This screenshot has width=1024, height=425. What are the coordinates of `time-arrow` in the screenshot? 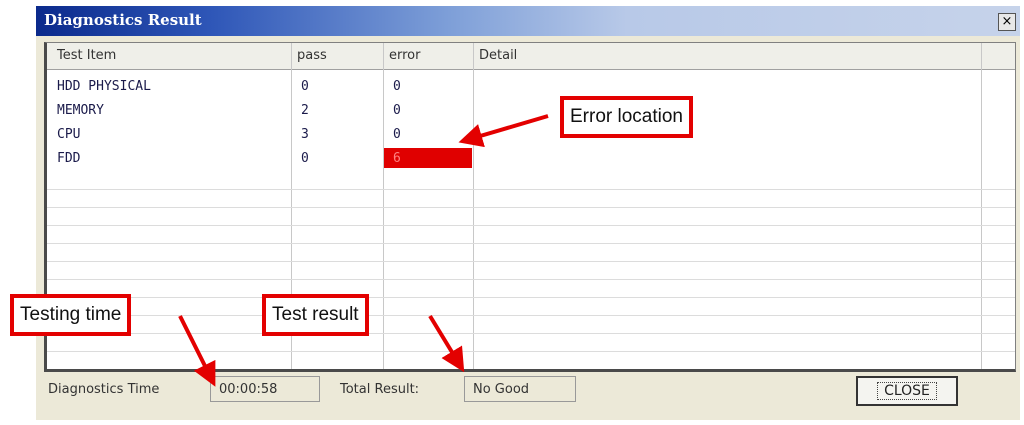 It's located at (197, 351).